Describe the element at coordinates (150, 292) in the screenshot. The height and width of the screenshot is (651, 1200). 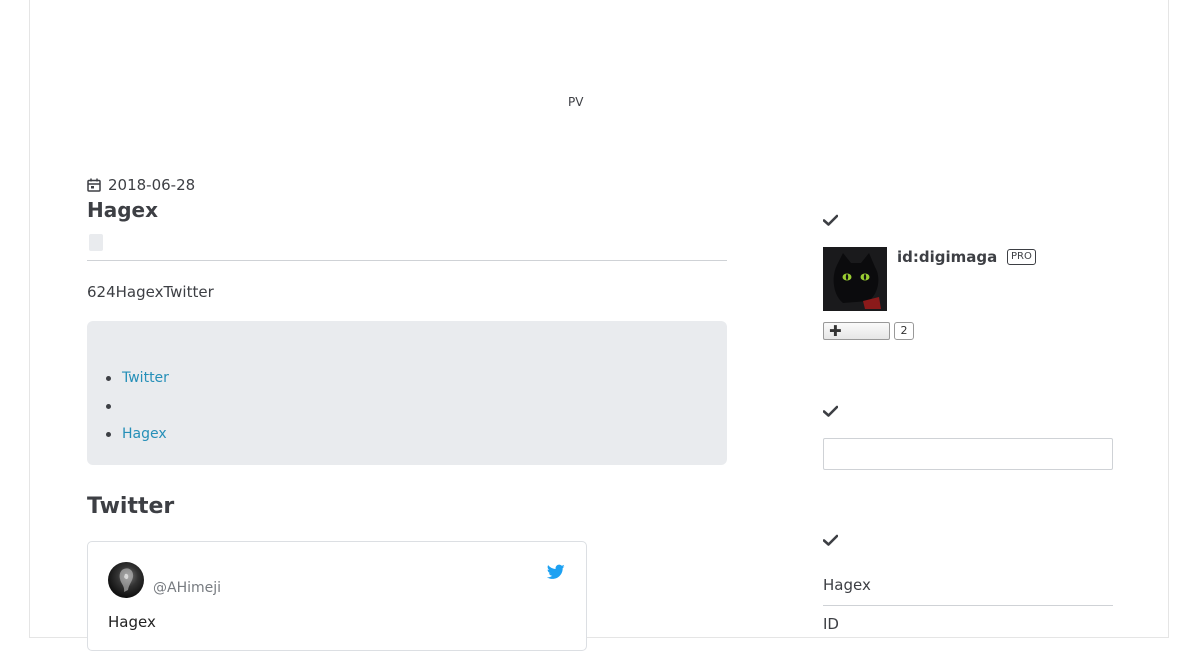
I see `entry-lead-text: 624HagexTwitter` at that location.